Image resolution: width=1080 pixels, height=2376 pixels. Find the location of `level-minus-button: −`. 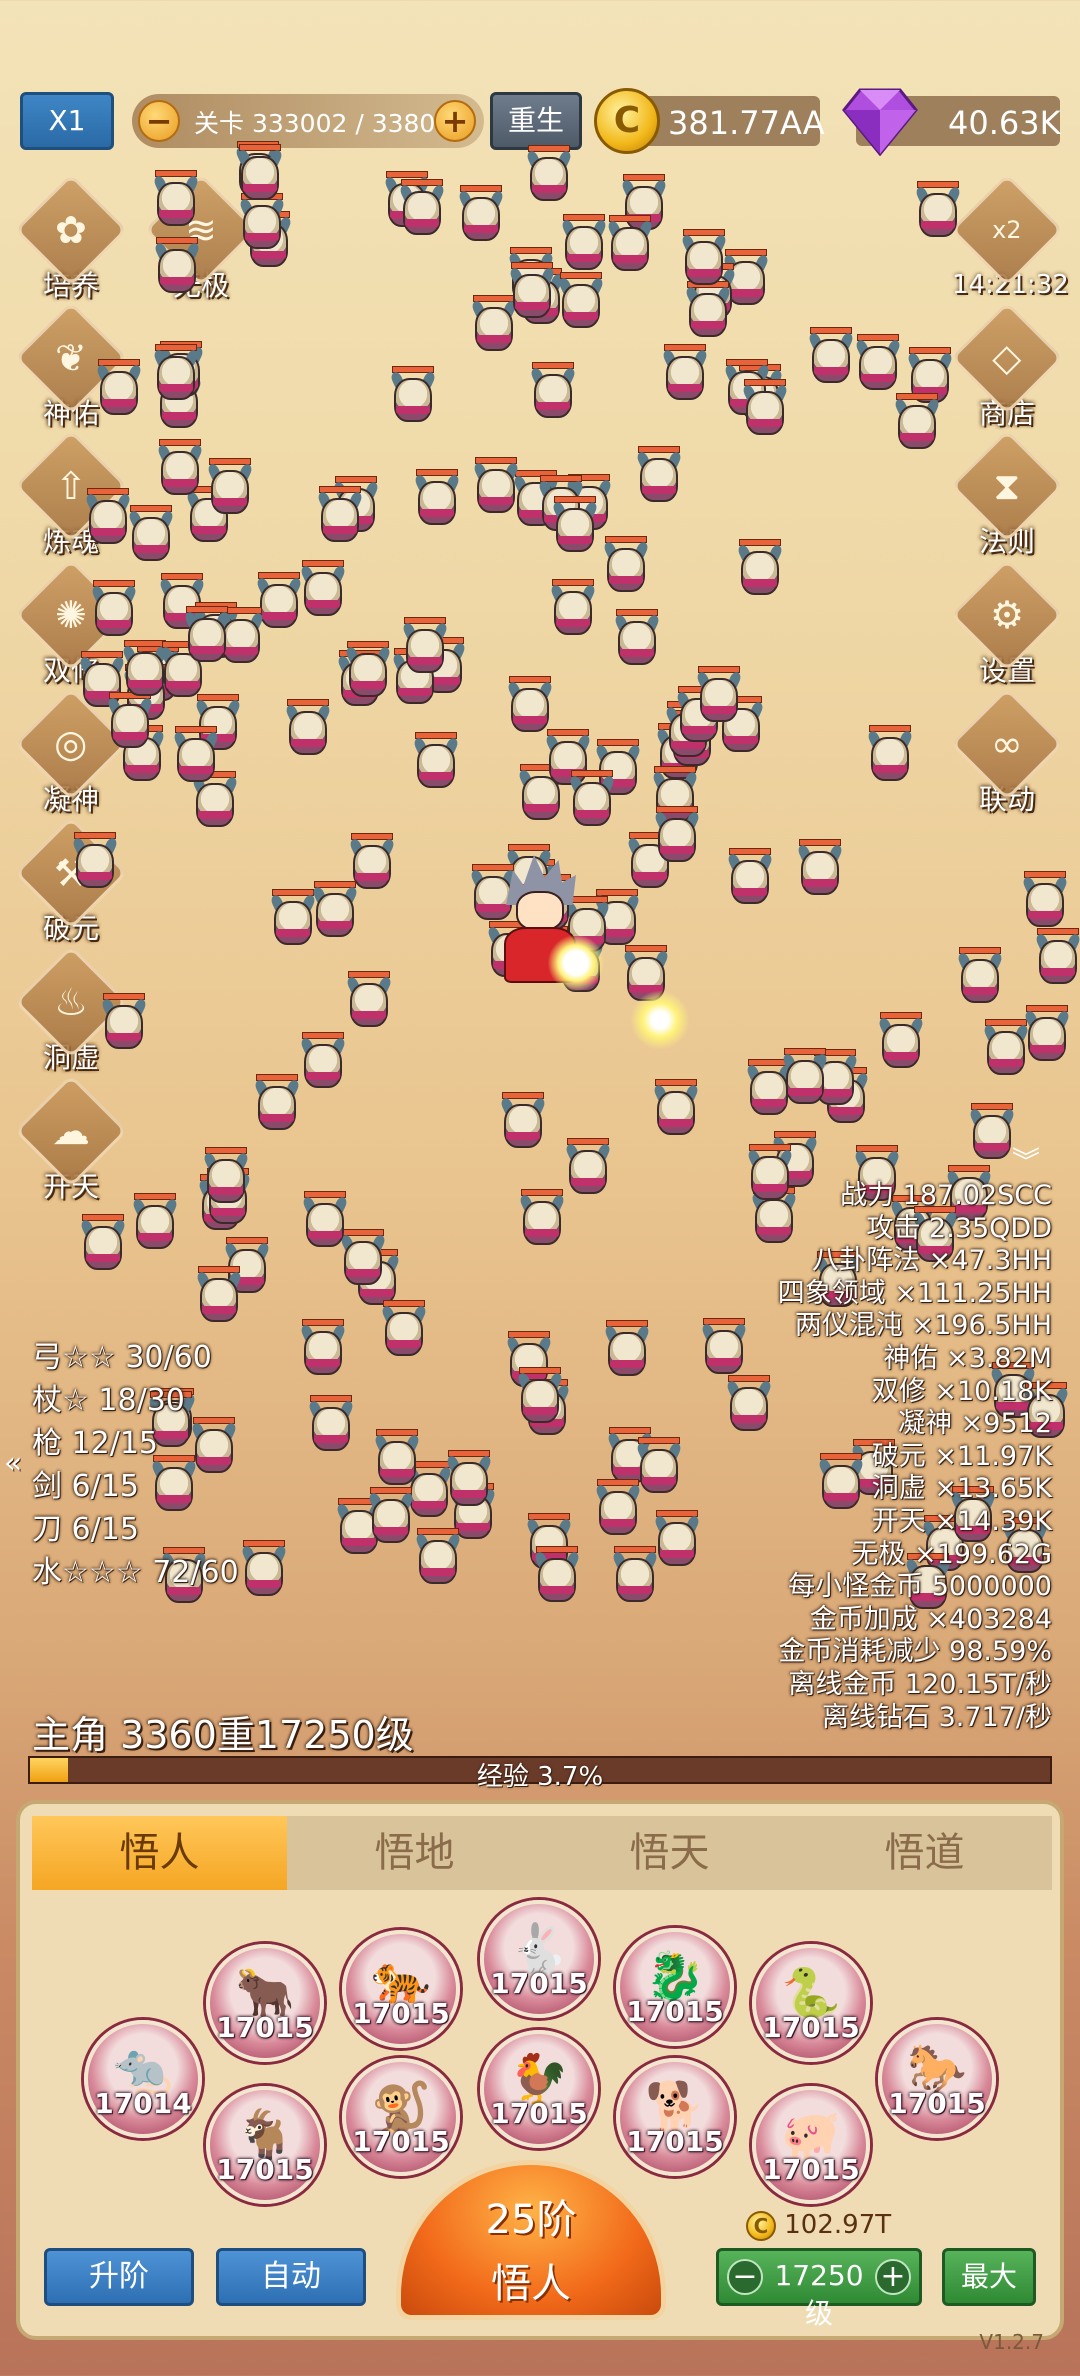

level-minus-button: − is located at coordinates (745, 2277).